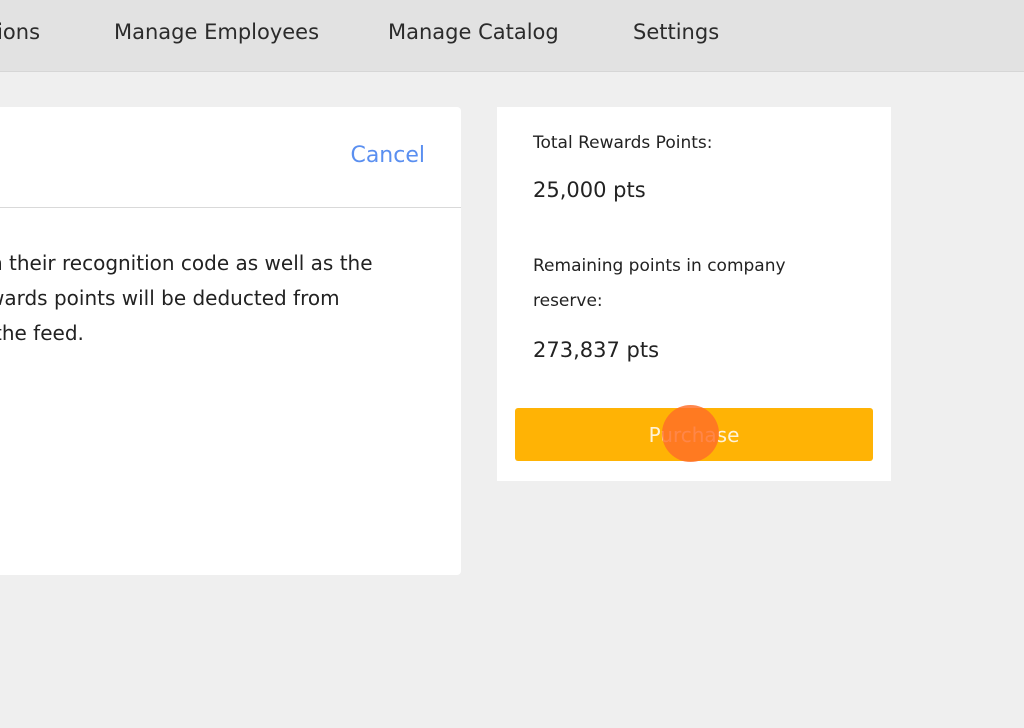 The image size is (1024, 728). I want to click on description-line: the feed., so click(42, 333).